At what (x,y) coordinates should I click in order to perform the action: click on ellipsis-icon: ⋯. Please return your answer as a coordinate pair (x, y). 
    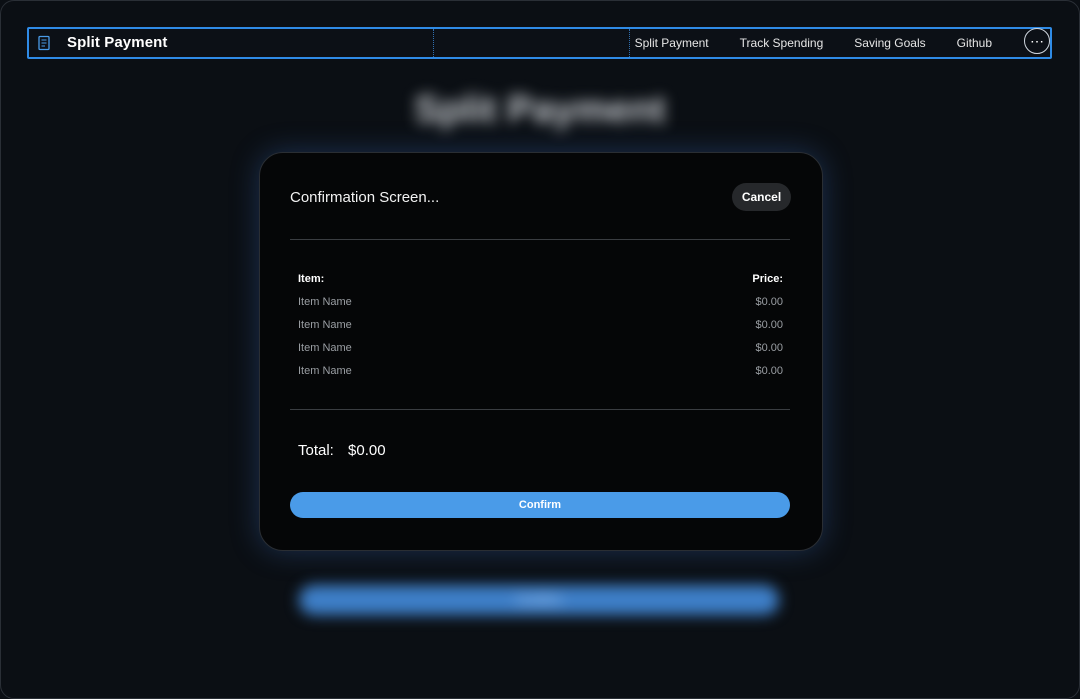
    Looking at the image, I should click on (1037, 41).